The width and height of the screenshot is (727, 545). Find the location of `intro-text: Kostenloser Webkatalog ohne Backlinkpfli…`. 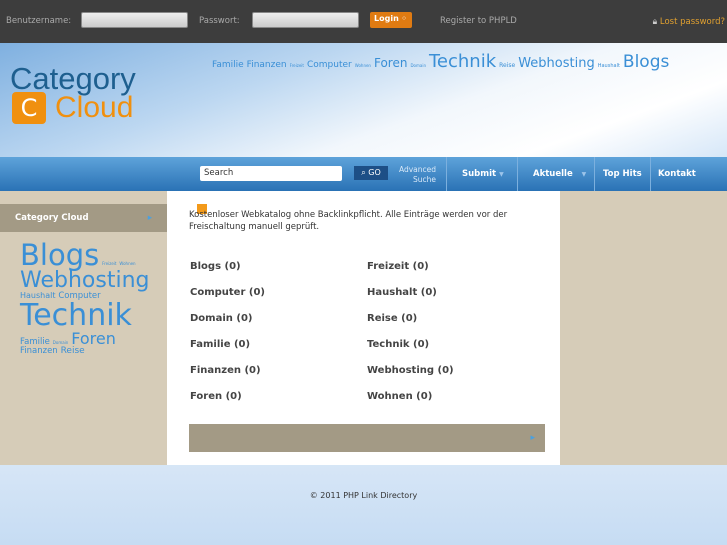

intro-text: Kostenloser Webkatalog ohne Backlinkpfli… is located at coordinates (348, 221).